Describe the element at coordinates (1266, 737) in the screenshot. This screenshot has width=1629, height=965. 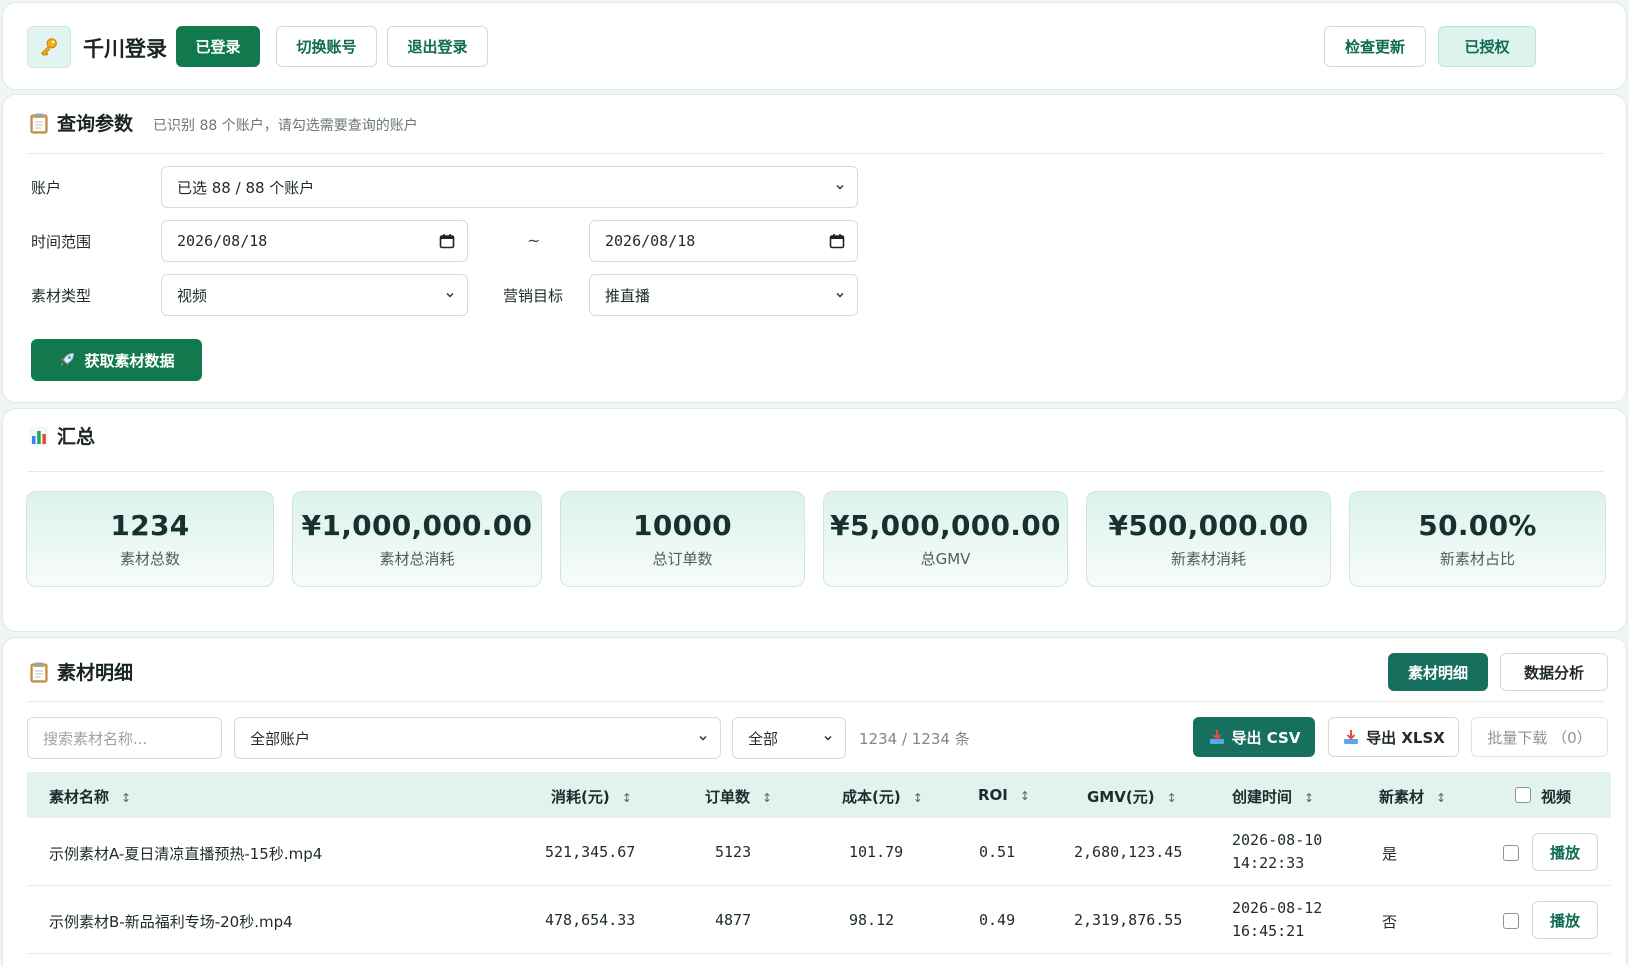
I see `export-csv-label: 导出 CSV` at that location.